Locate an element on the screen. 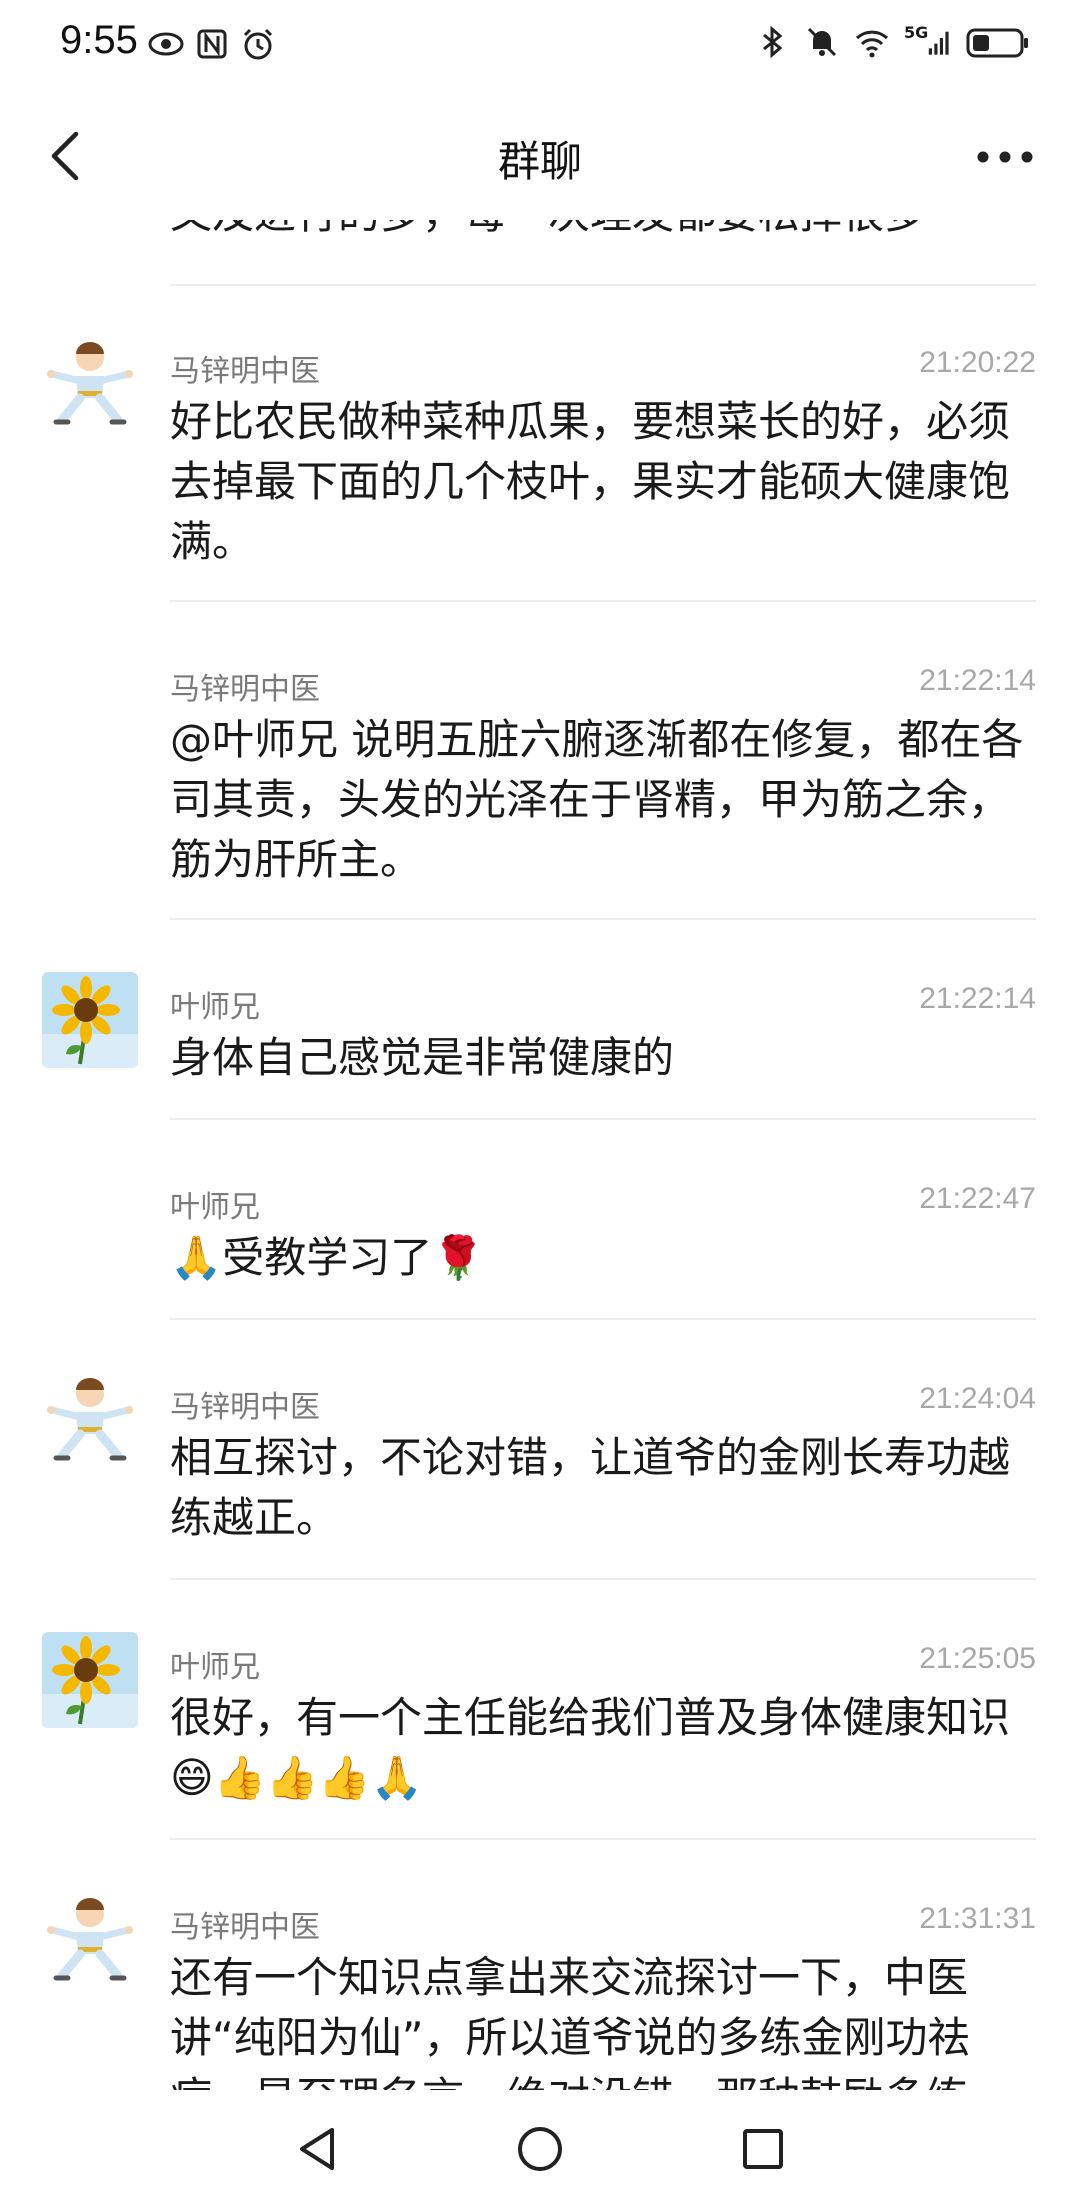  nav-recents-button is located at coordinates (763, 2149).